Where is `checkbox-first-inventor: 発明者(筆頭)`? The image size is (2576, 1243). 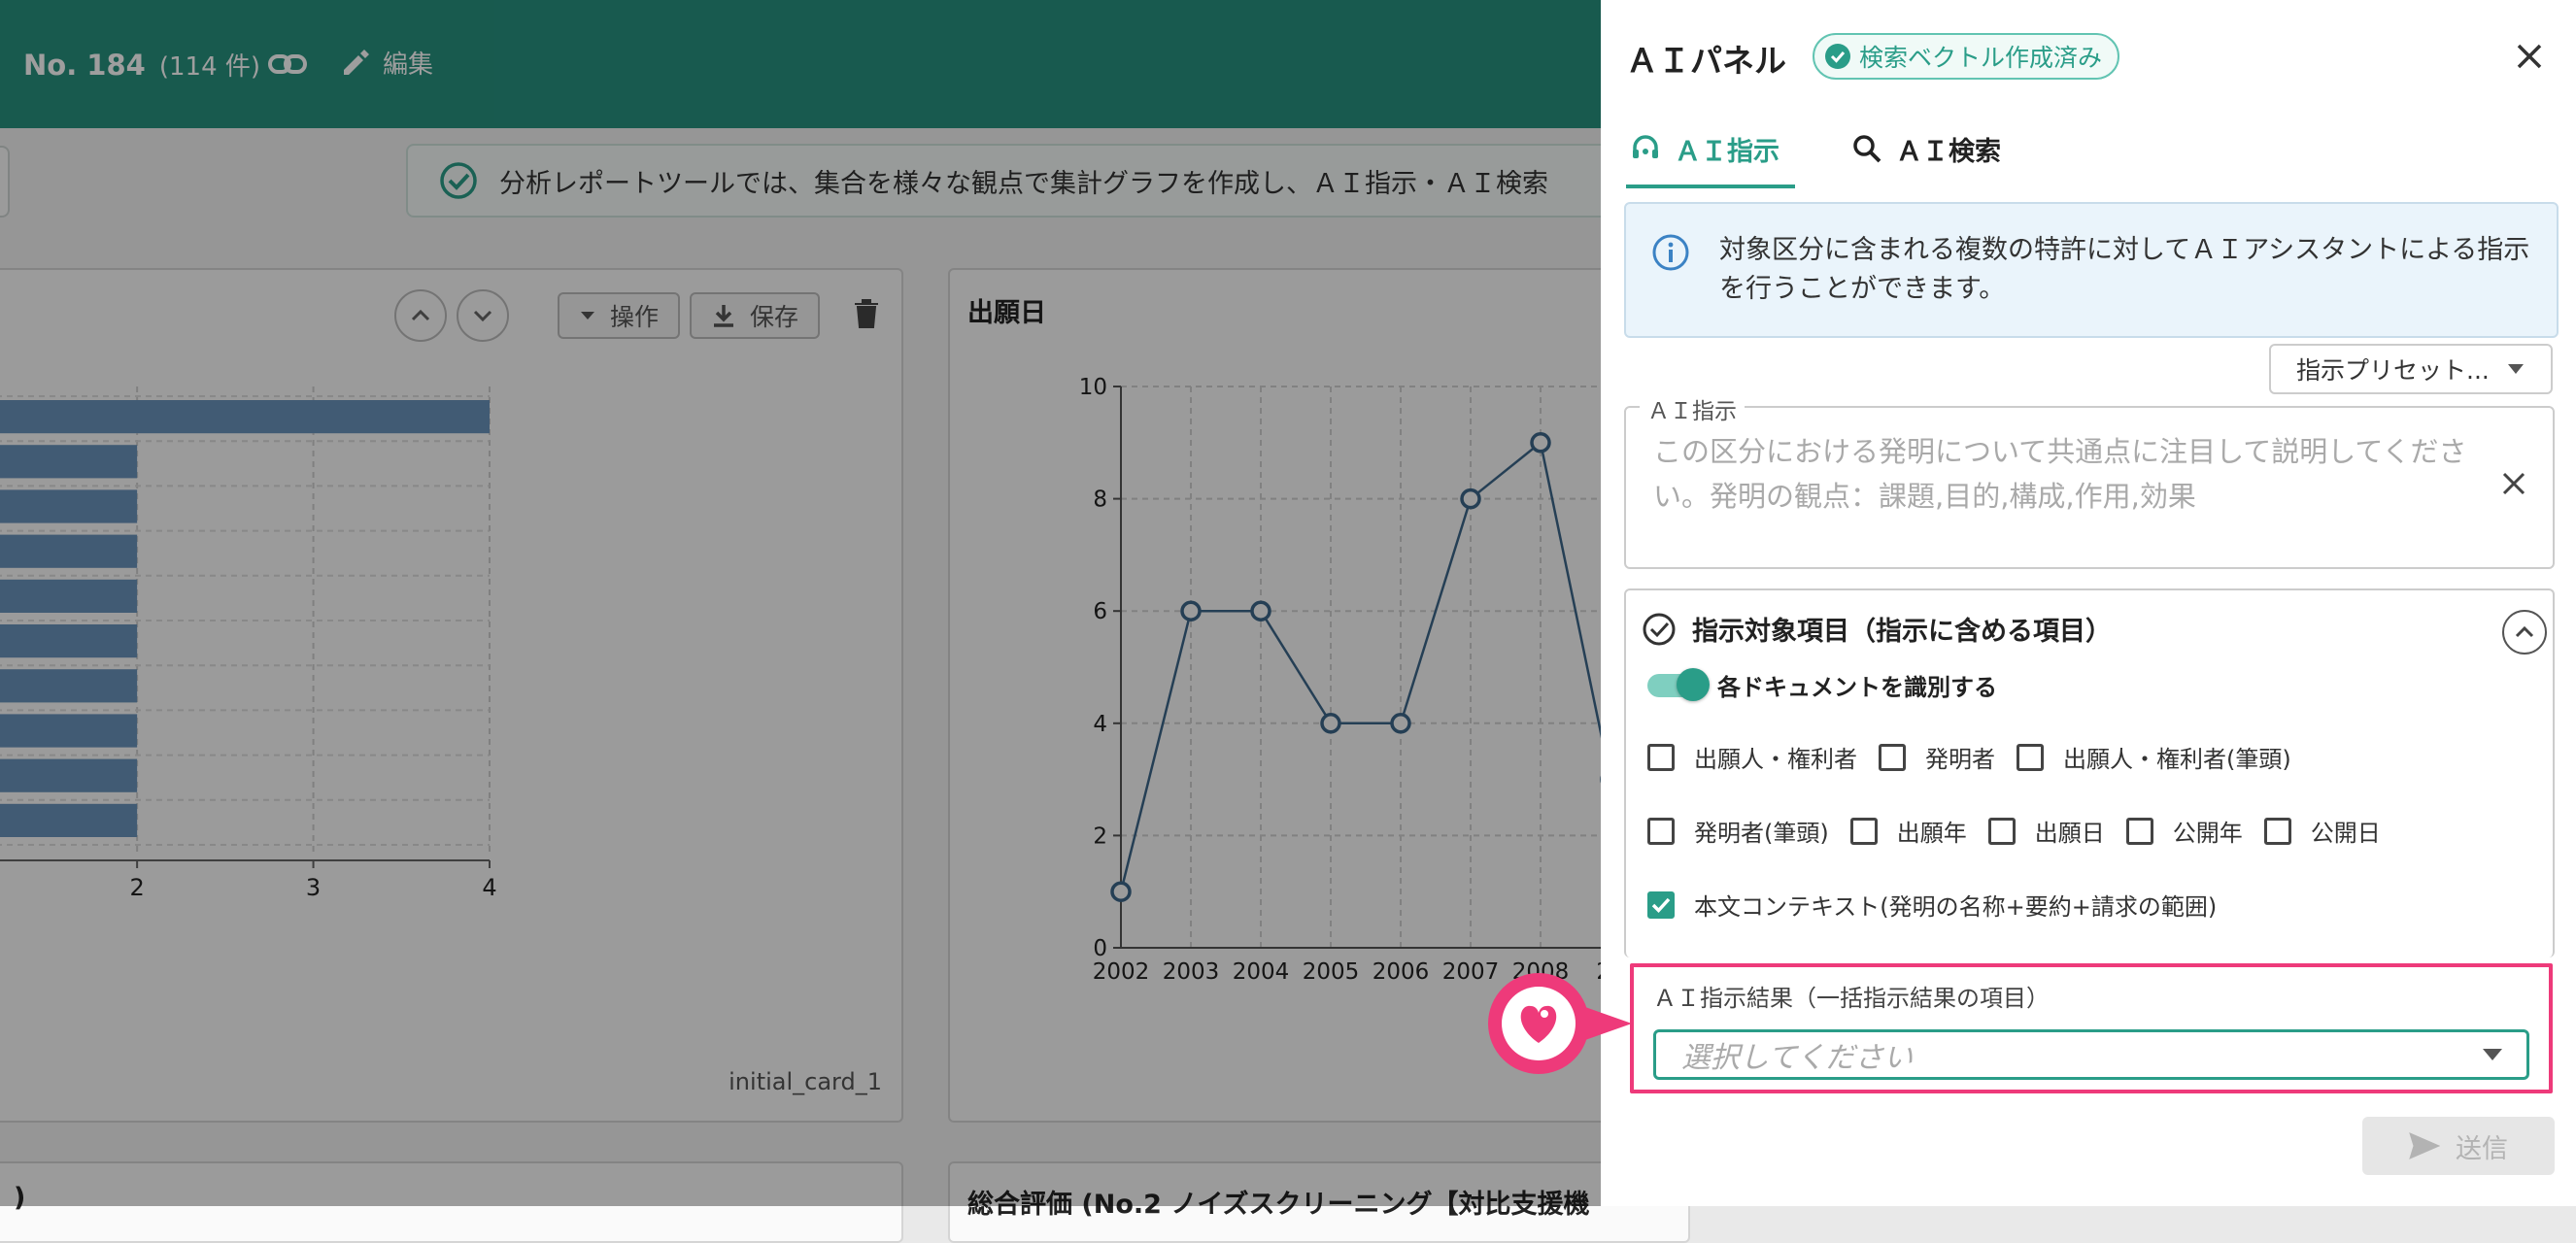 checkbox-first-inventor: 発明者(筆頭) is located at coordinates (1738, 831).